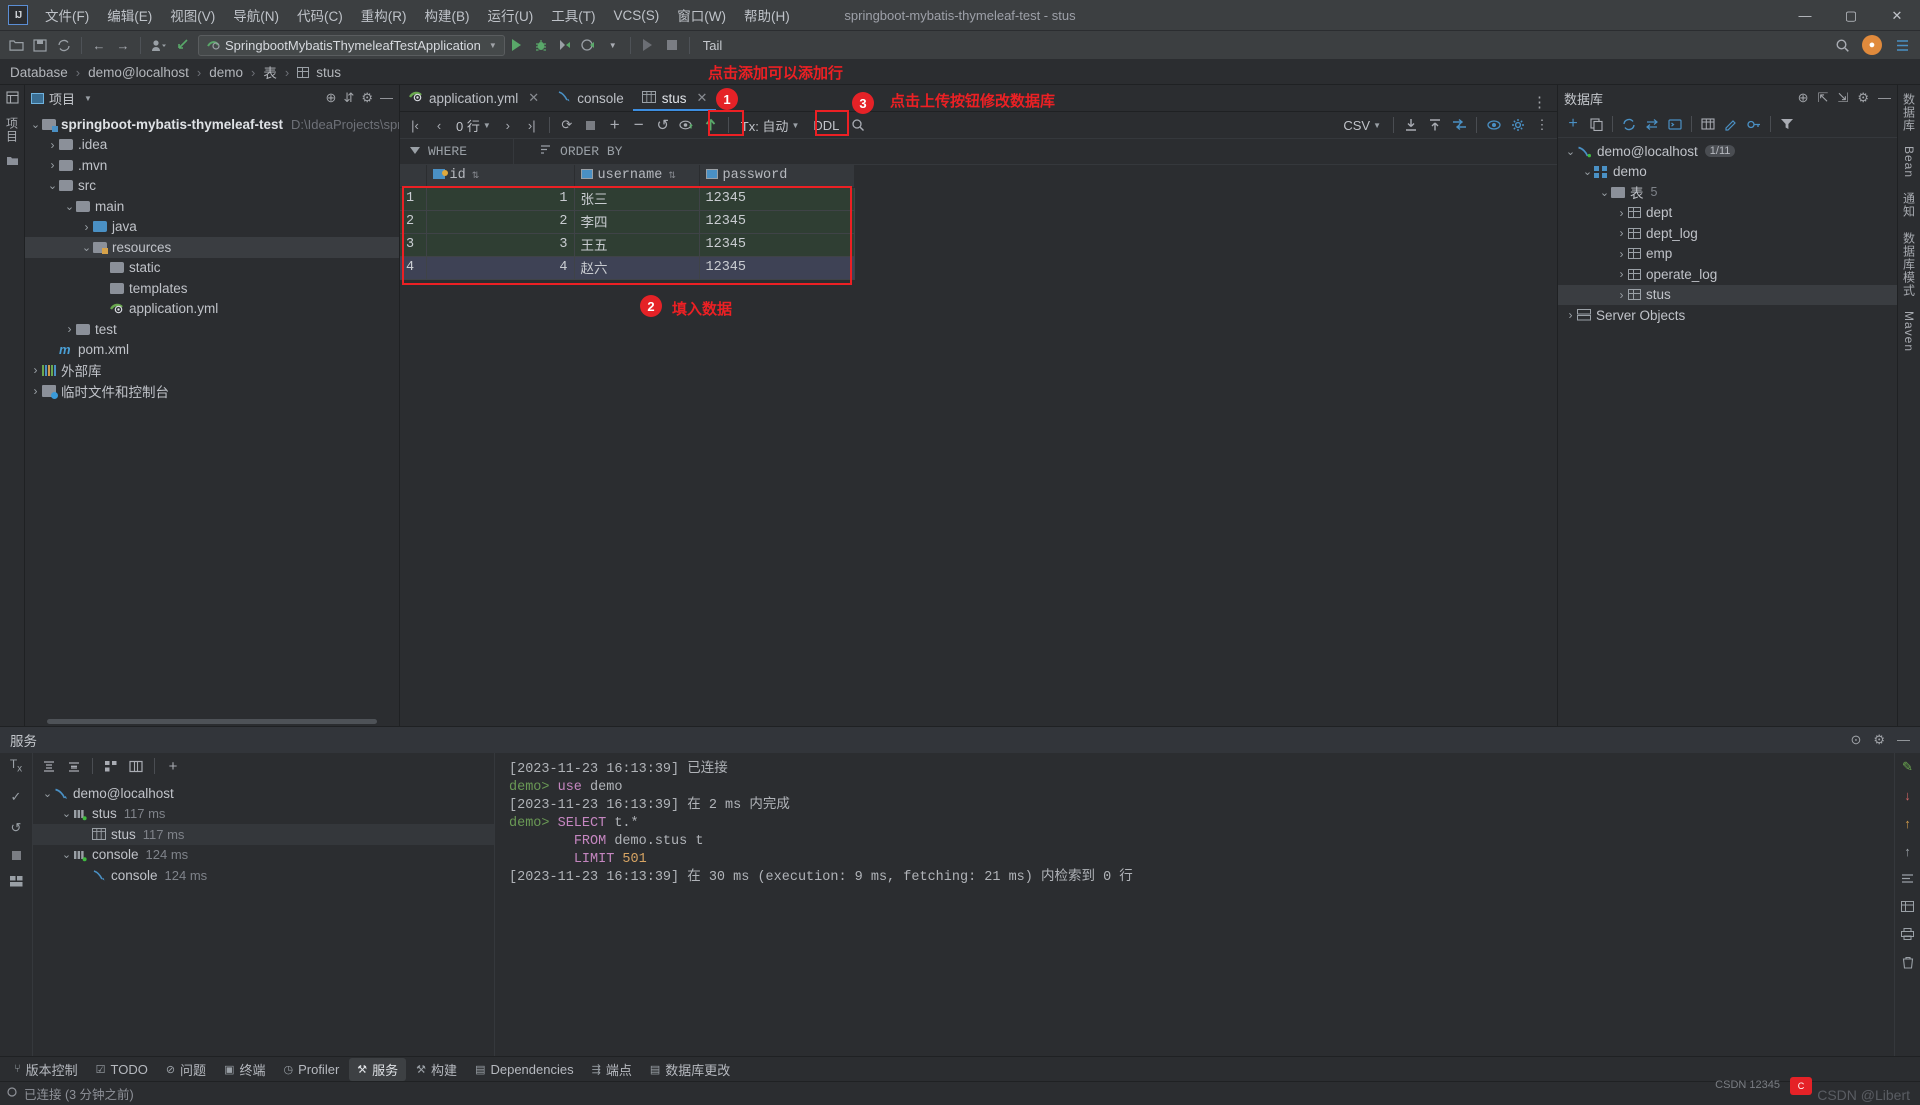  What do you see at coordinates (16, 828) in the screenshot?
I see `rollback-icon: ↺` at bounding box center [16, 828].